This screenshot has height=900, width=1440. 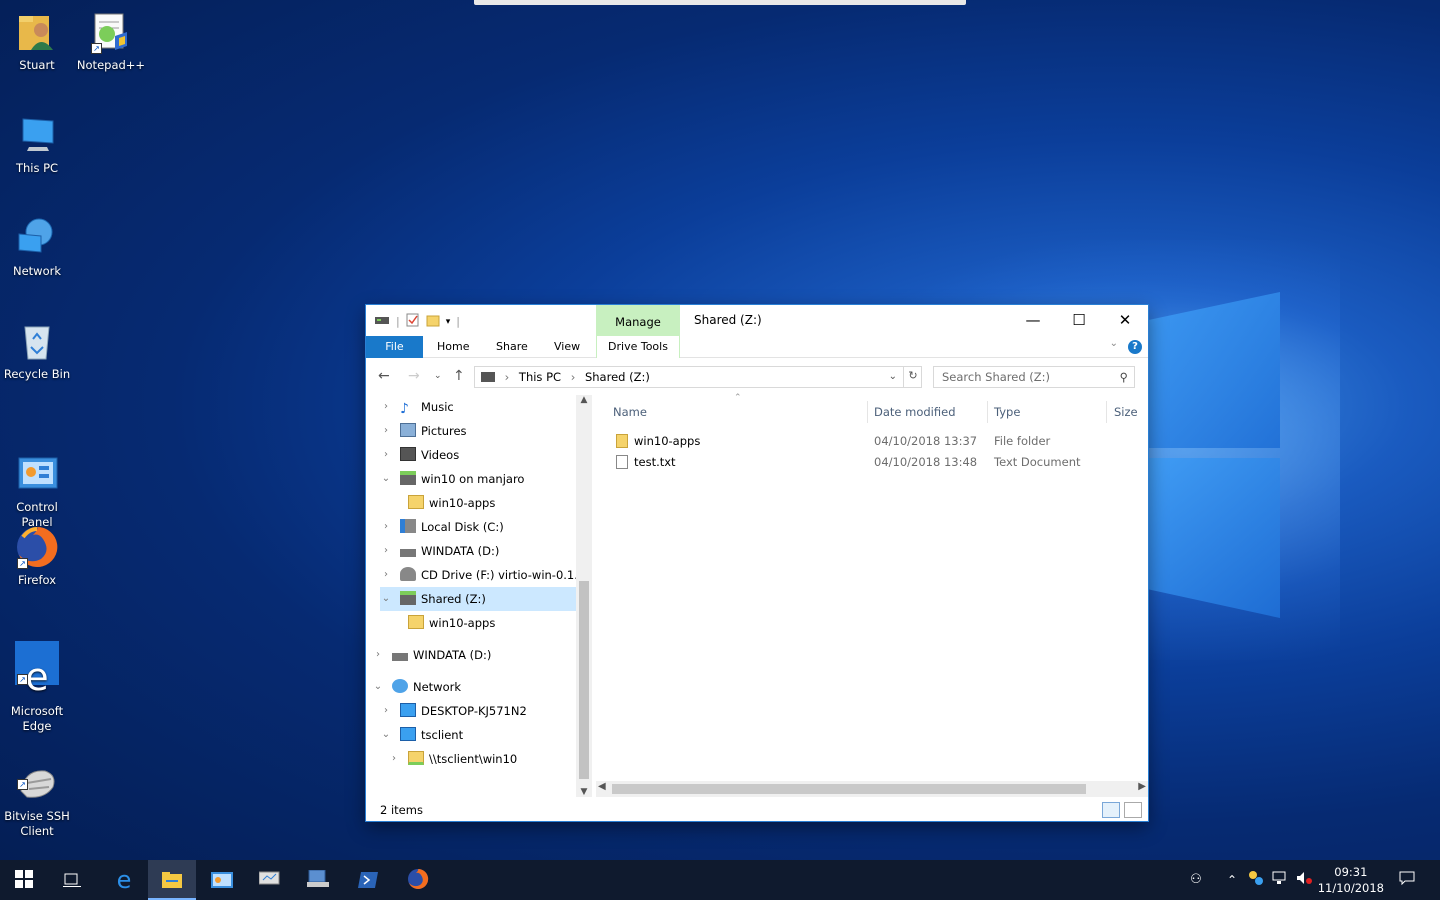 What do you see at coordinates (368, 880) in the screenshot?
I see `taskbar-powershell-icon` at bounding box center [368, 880].